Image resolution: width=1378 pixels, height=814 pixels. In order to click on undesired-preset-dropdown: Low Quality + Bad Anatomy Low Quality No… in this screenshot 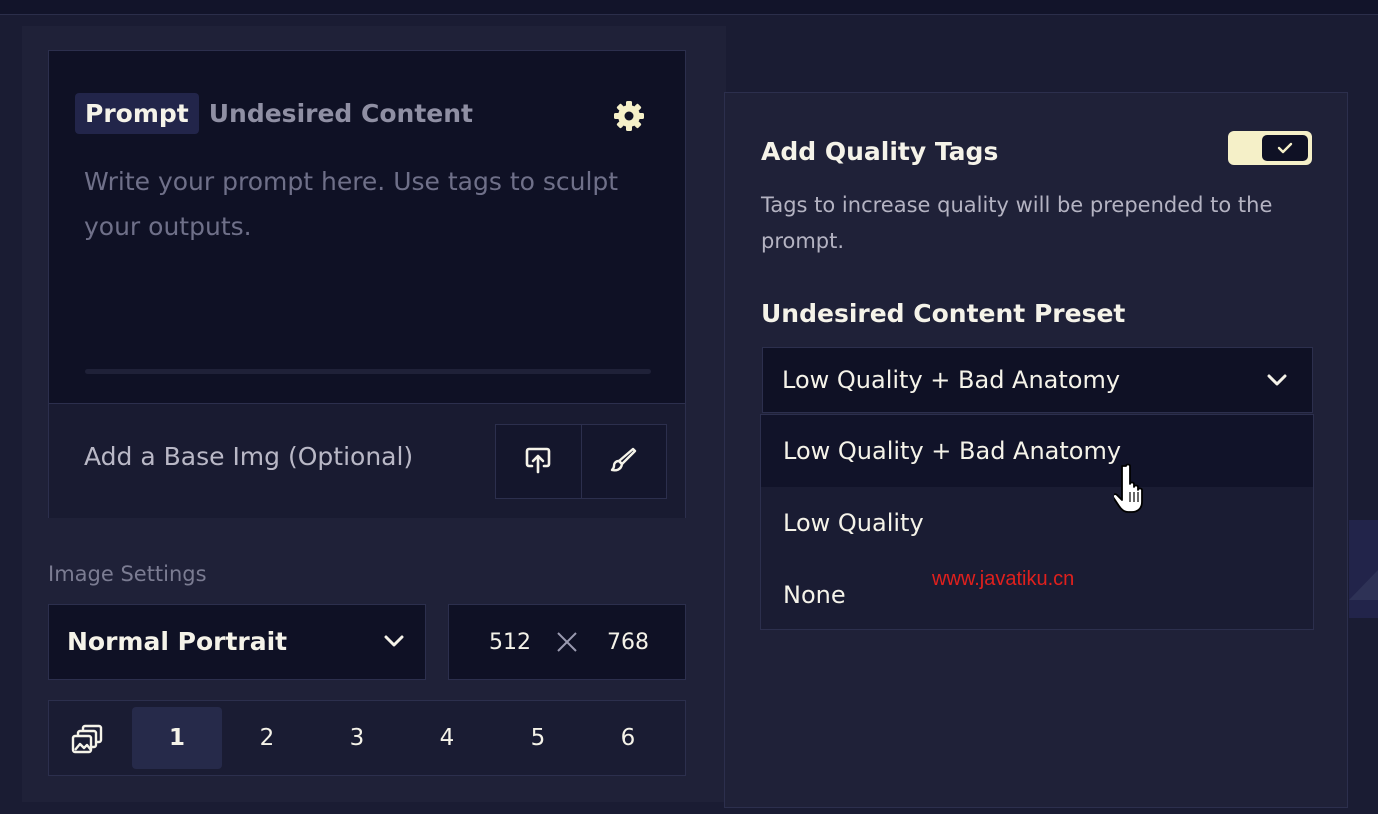, I will do `click(1037, 522)`.